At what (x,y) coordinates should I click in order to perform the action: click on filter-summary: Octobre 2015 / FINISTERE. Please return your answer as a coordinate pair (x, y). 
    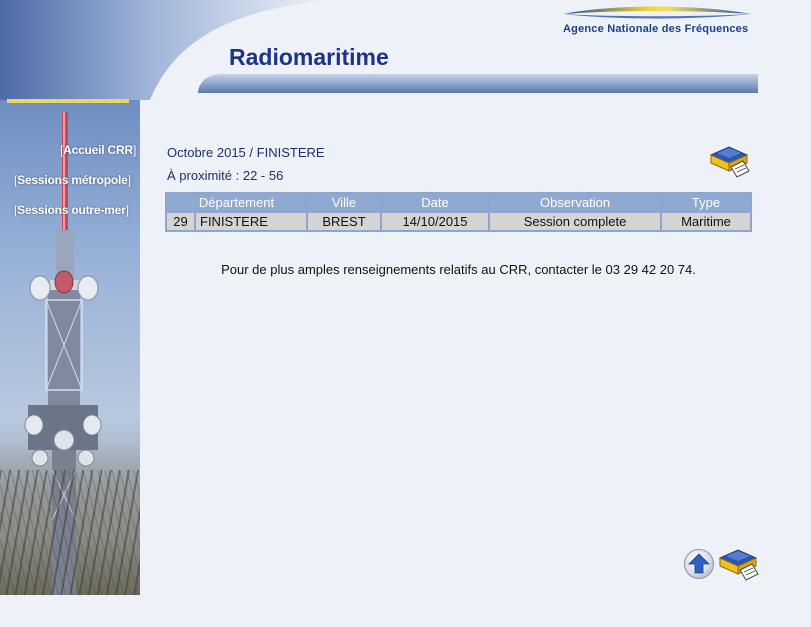
    Looking at the image, I should click on (246, 152).